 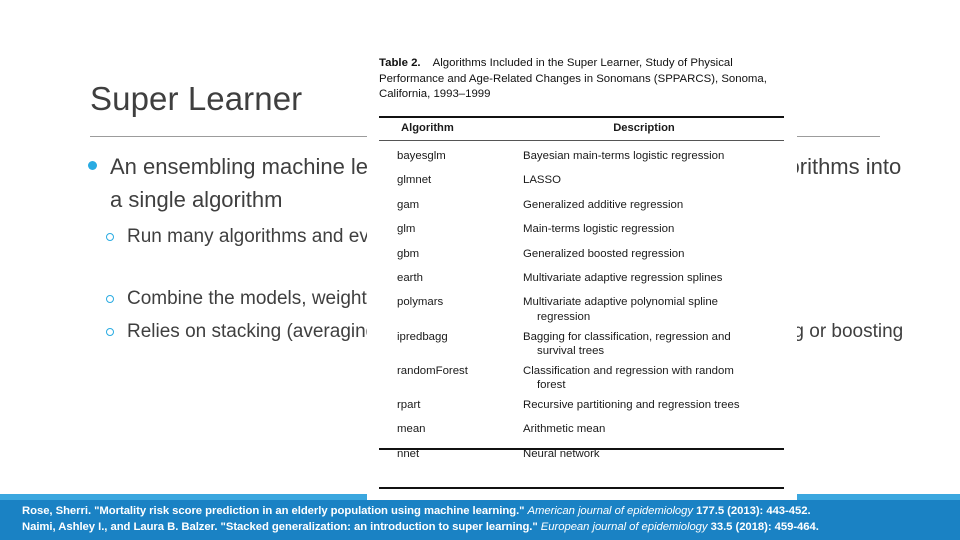 I want to click on cell-description: Neural network, so click(x=561, y=453).